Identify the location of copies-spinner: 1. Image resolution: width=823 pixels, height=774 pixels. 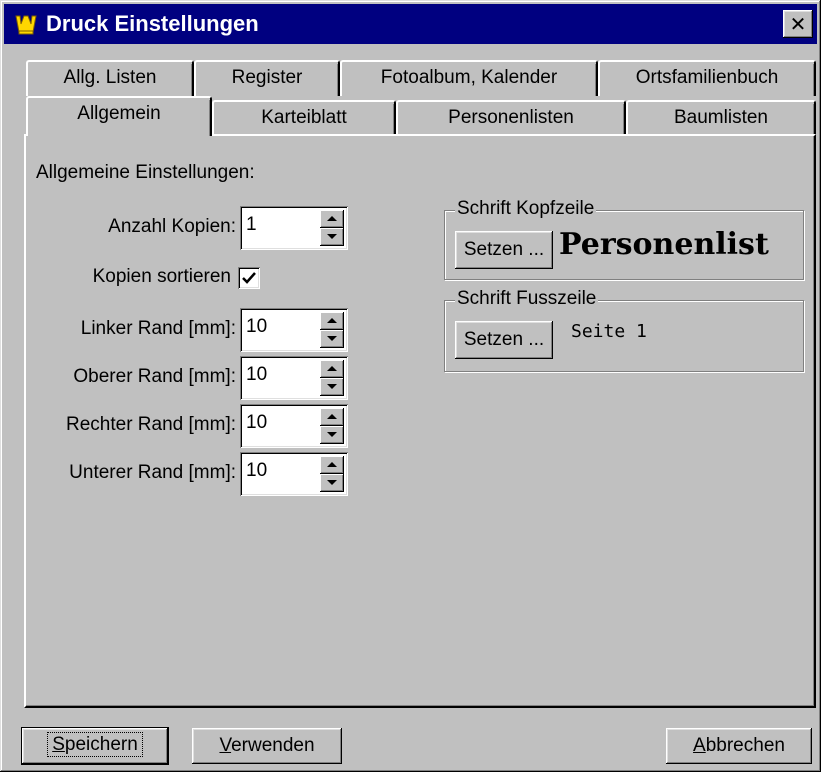
(294, 228).